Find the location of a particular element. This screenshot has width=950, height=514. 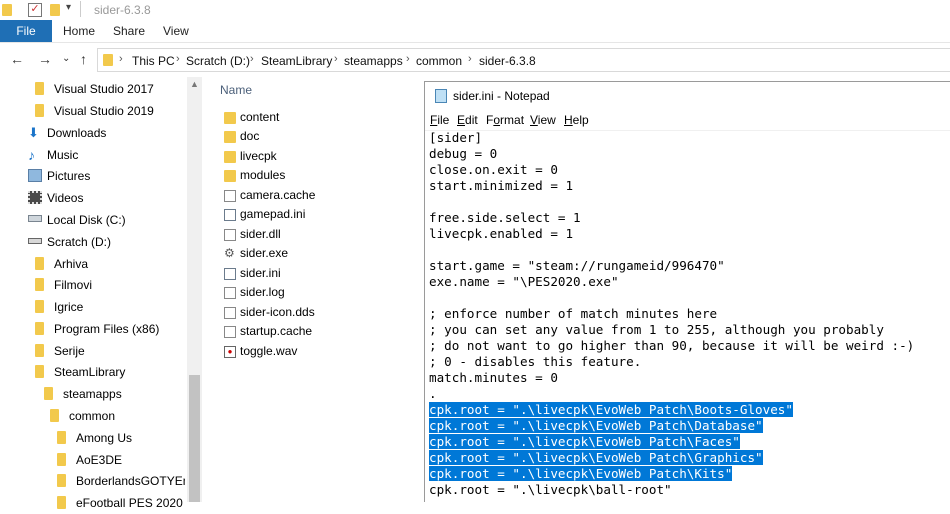

tab-view: View is located at coordinates (176, 31).